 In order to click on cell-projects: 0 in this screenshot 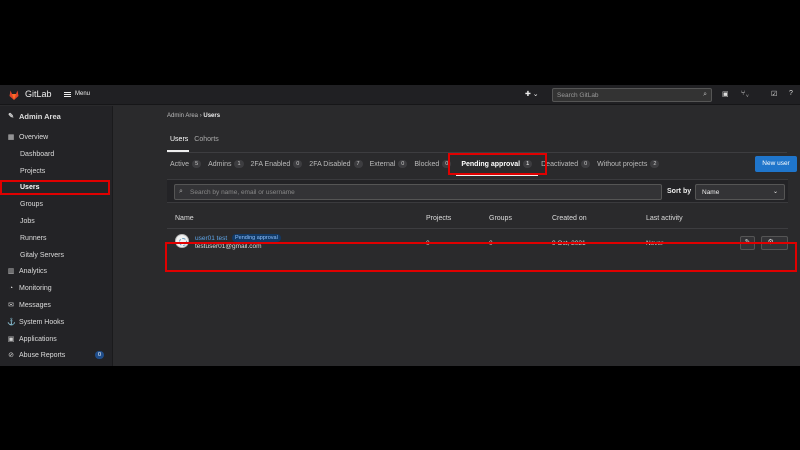, I will do `click(428, 243)`.